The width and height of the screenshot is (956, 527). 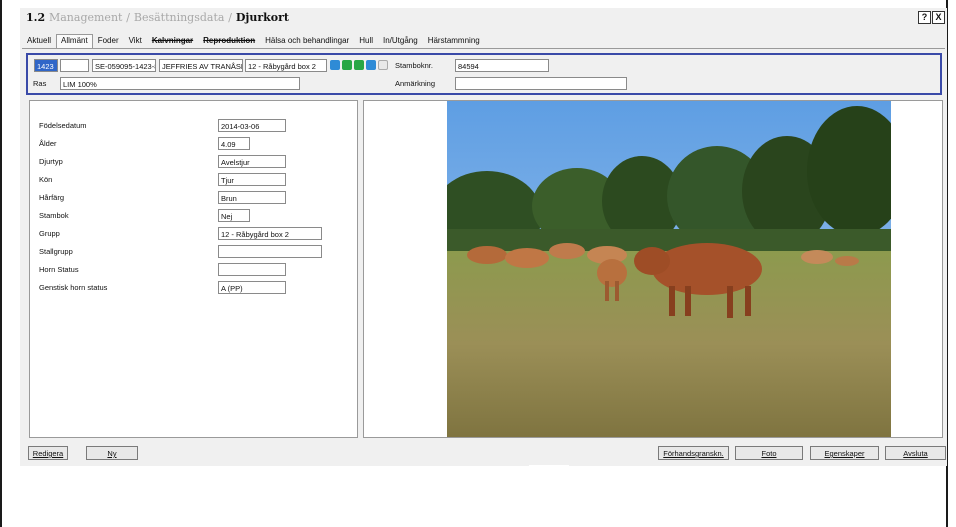 I want to click on sex-label: Kön, so click(x=46, y=179).